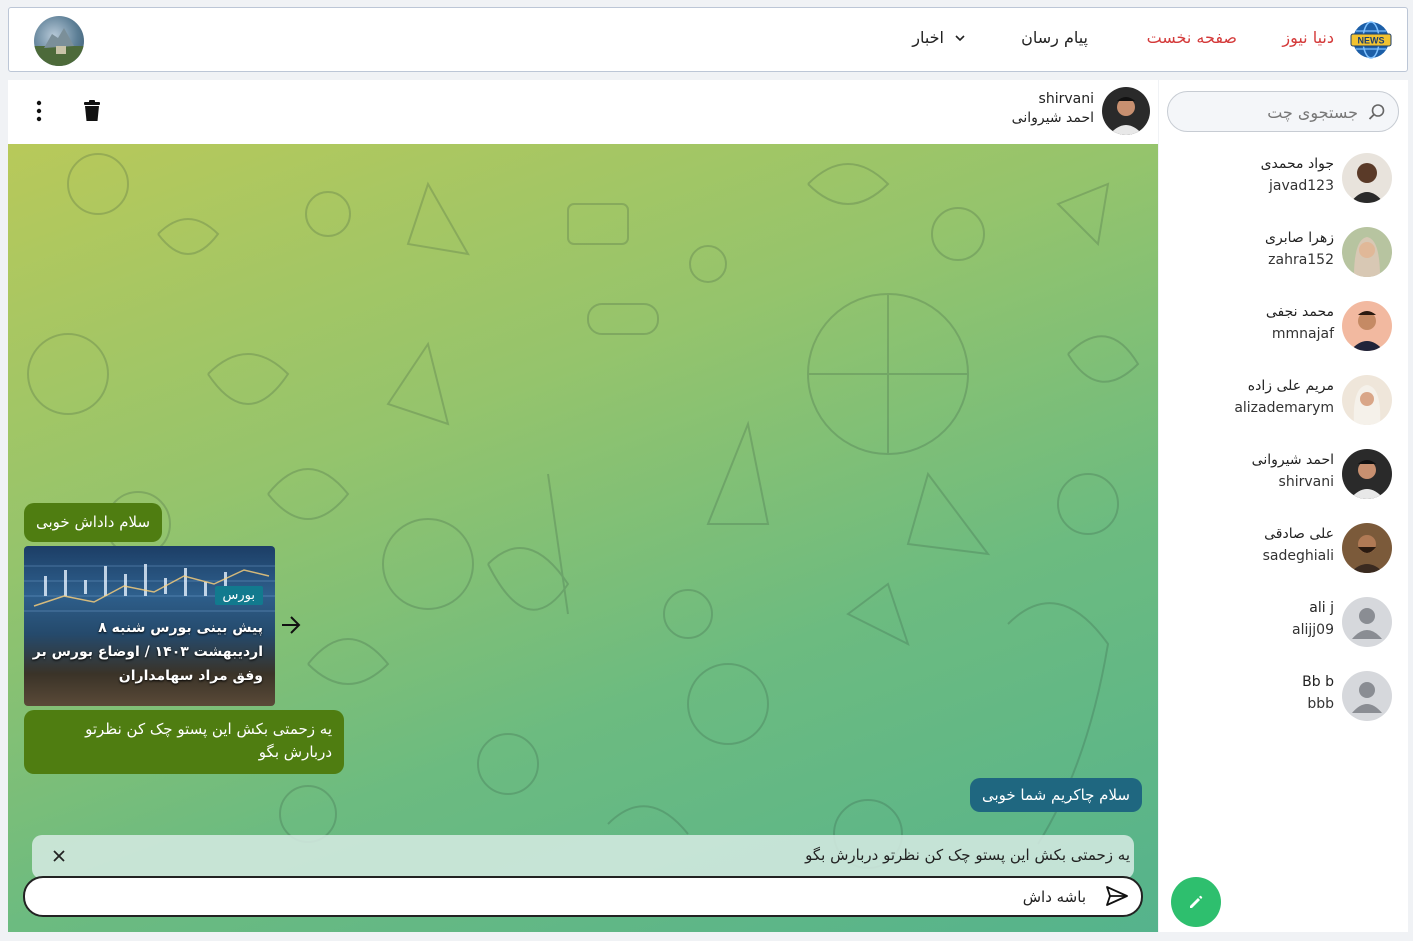 This screenshot has width=1413, height=941. Describe the element at coordinates (59, 47) in the screenshot. I see `avatar-photo-icon` at that location.